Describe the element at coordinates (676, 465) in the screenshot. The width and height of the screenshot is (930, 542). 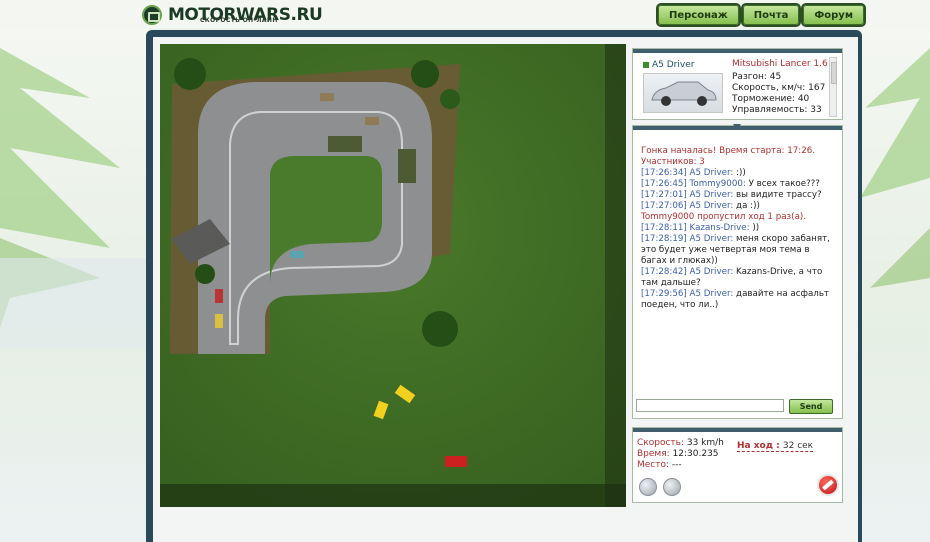
I see `place-value: ---` at that location.